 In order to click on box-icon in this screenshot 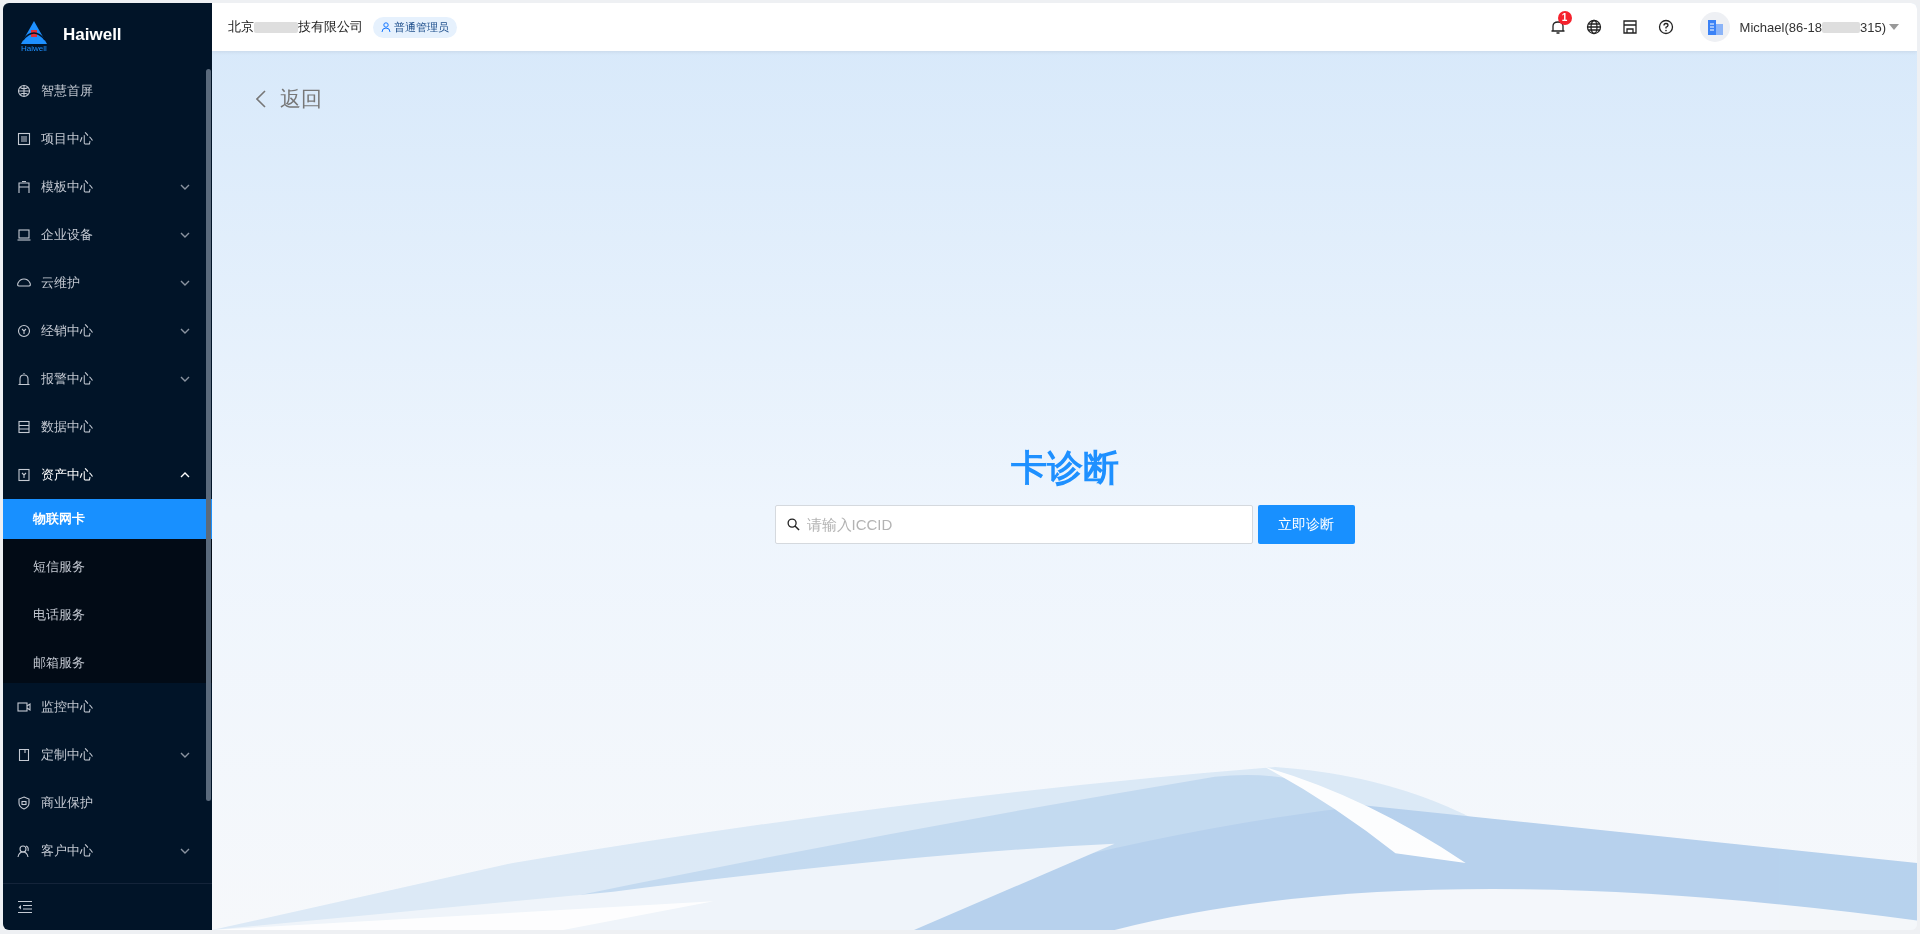, I will do `click(24, 475)`.